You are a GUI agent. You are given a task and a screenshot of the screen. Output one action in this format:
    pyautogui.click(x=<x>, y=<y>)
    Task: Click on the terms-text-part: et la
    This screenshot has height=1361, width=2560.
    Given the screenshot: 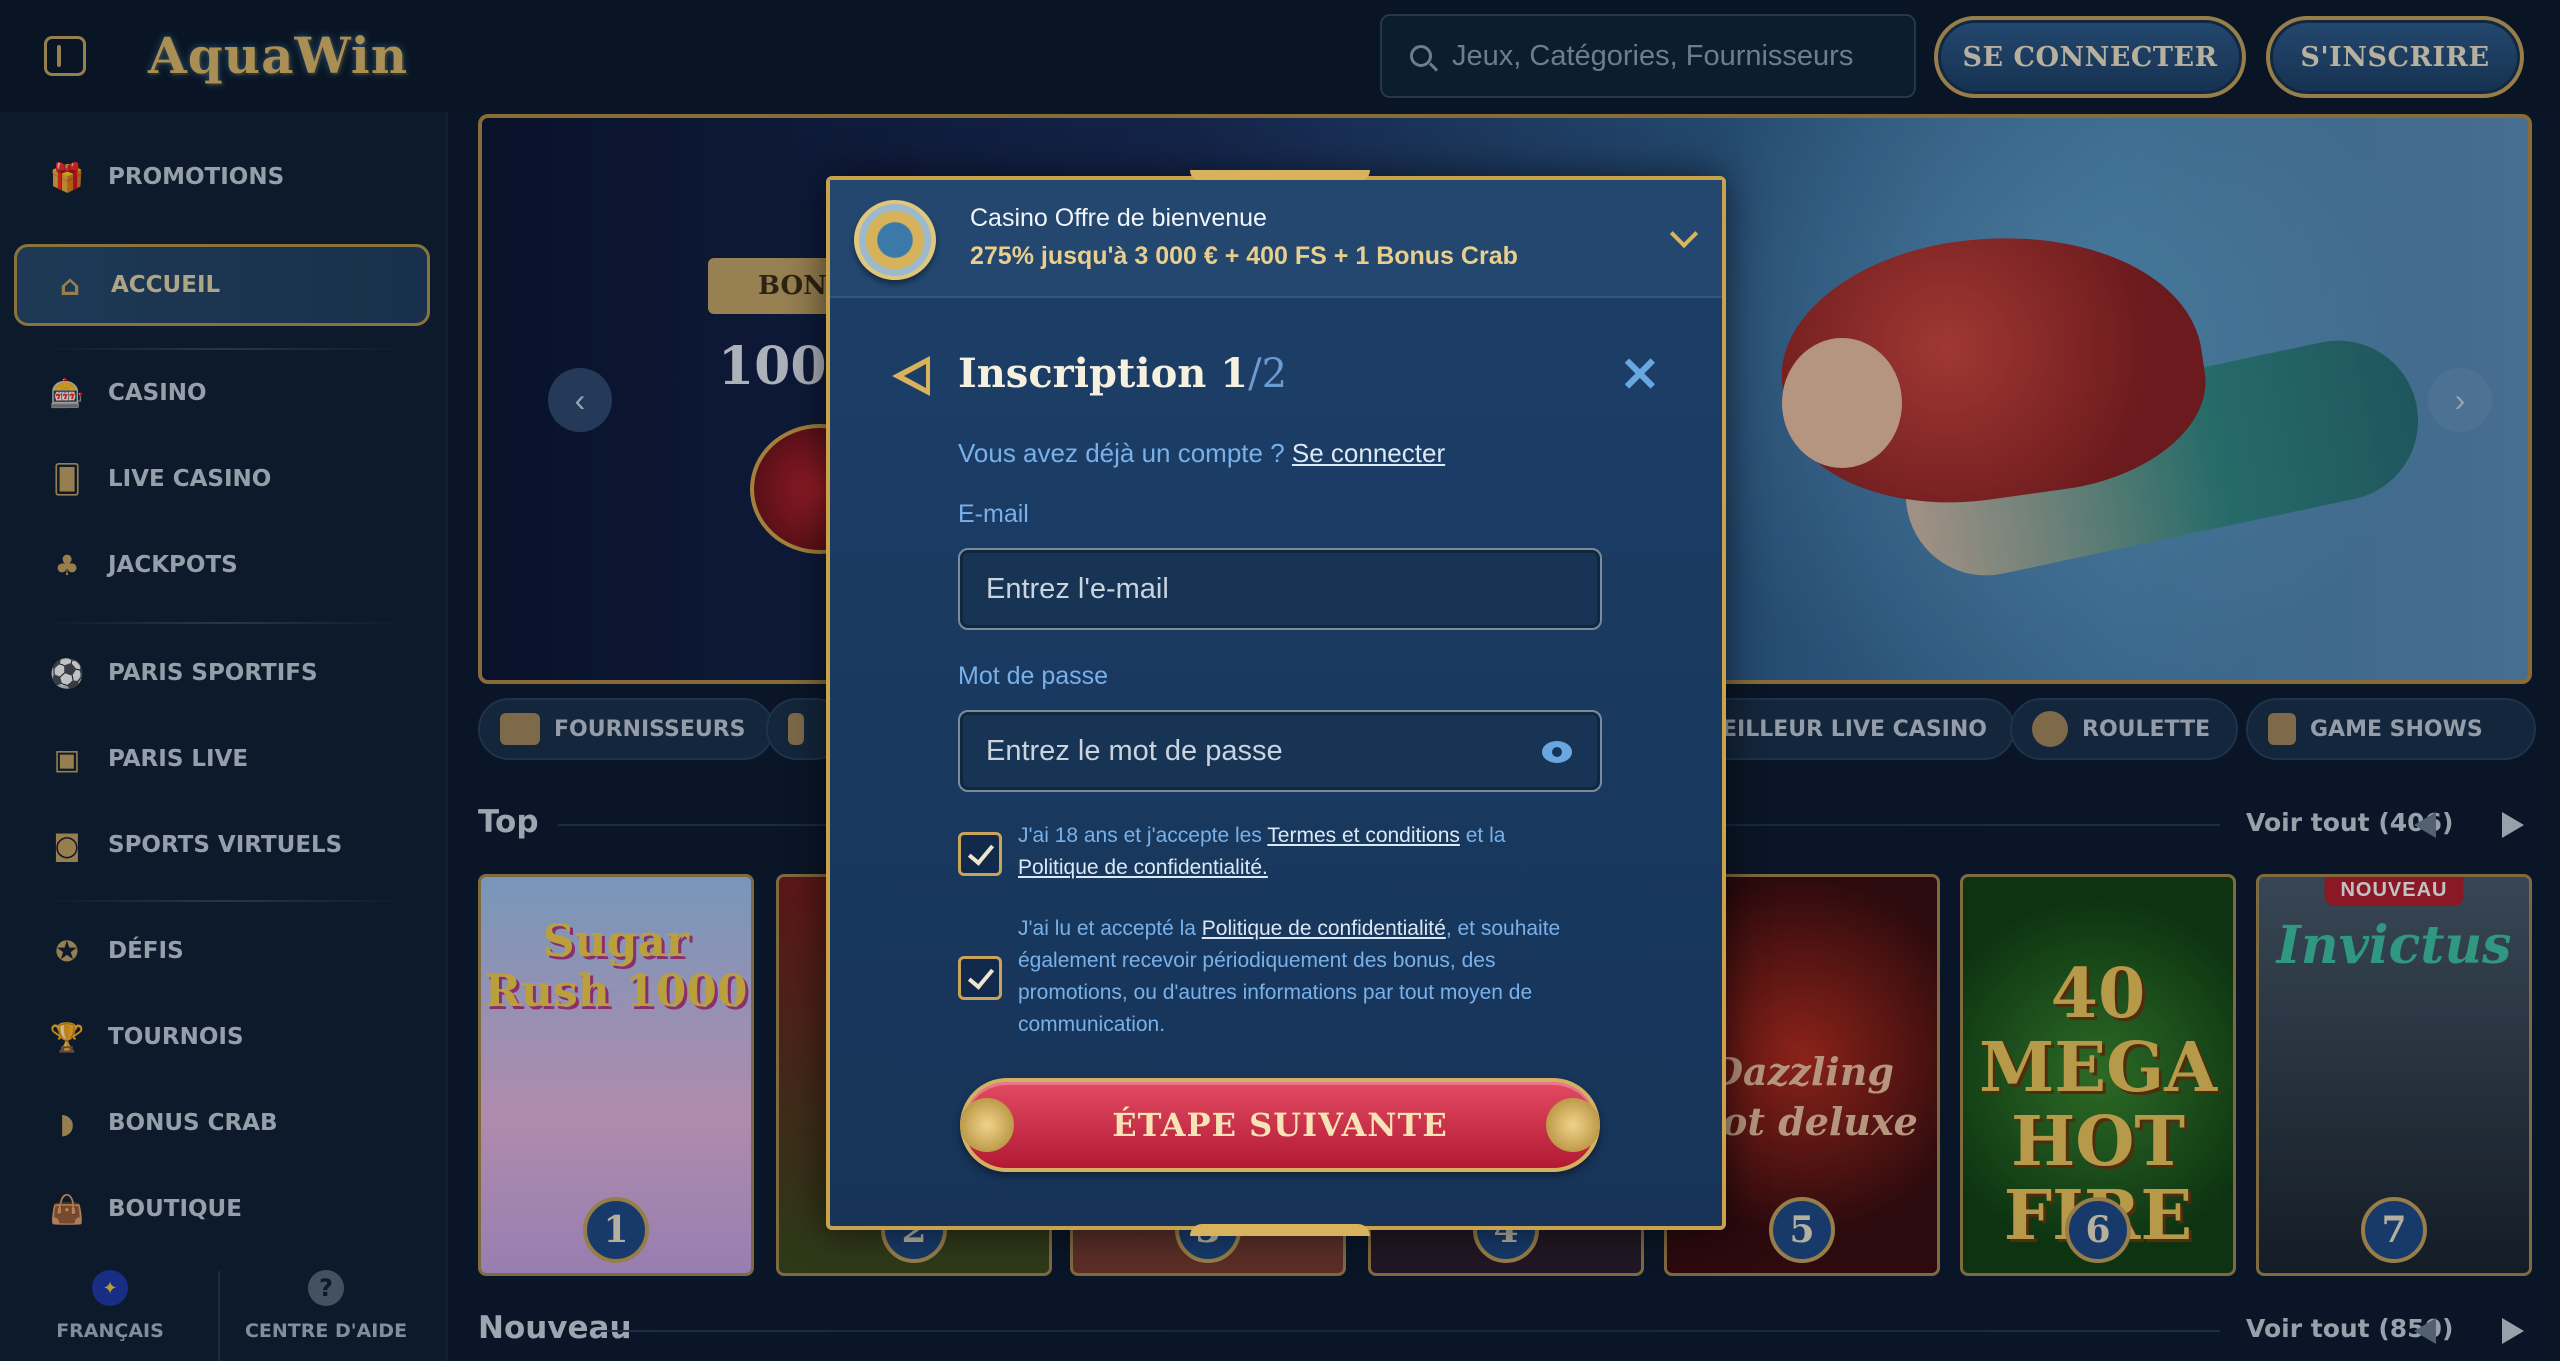 What is the action you would take?
    pyautogui.click(x=1485, y=835)
    